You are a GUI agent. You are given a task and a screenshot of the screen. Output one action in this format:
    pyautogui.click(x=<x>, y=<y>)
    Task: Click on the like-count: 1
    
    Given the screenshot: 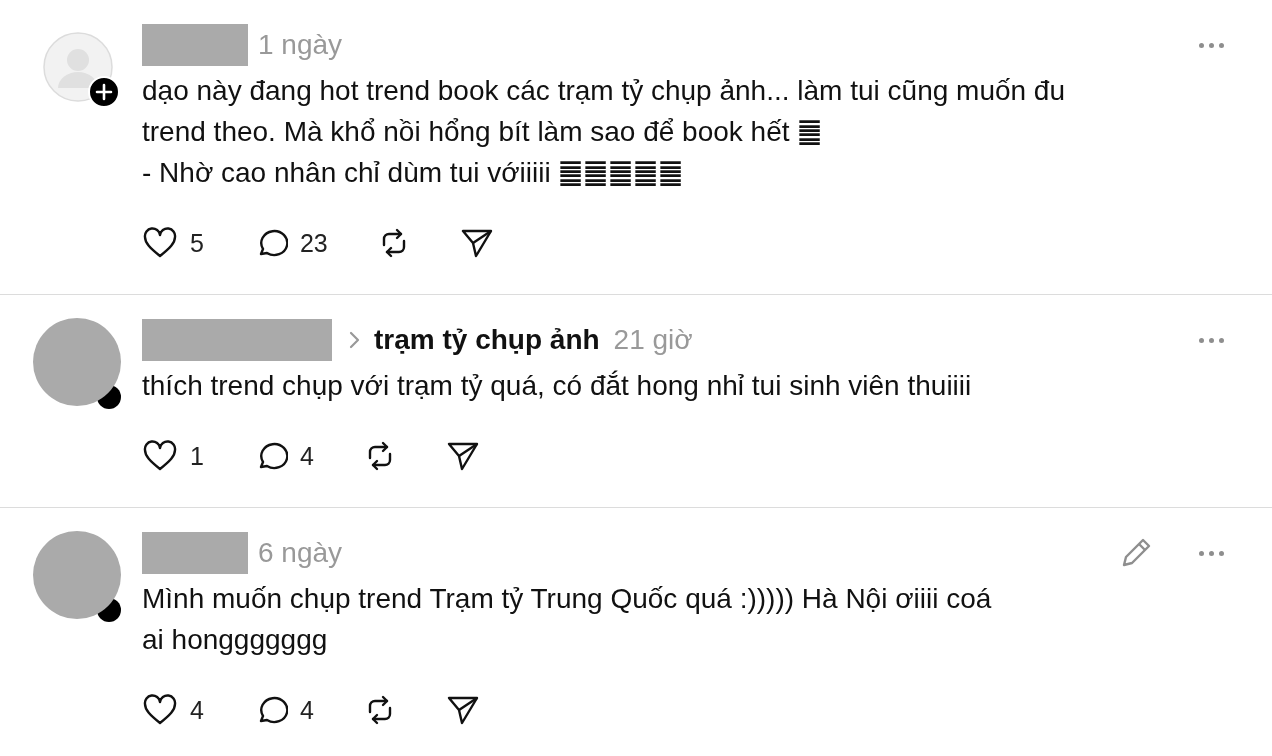 What is the action you would take?
    pyautogui.click(x=197, y=456)
    